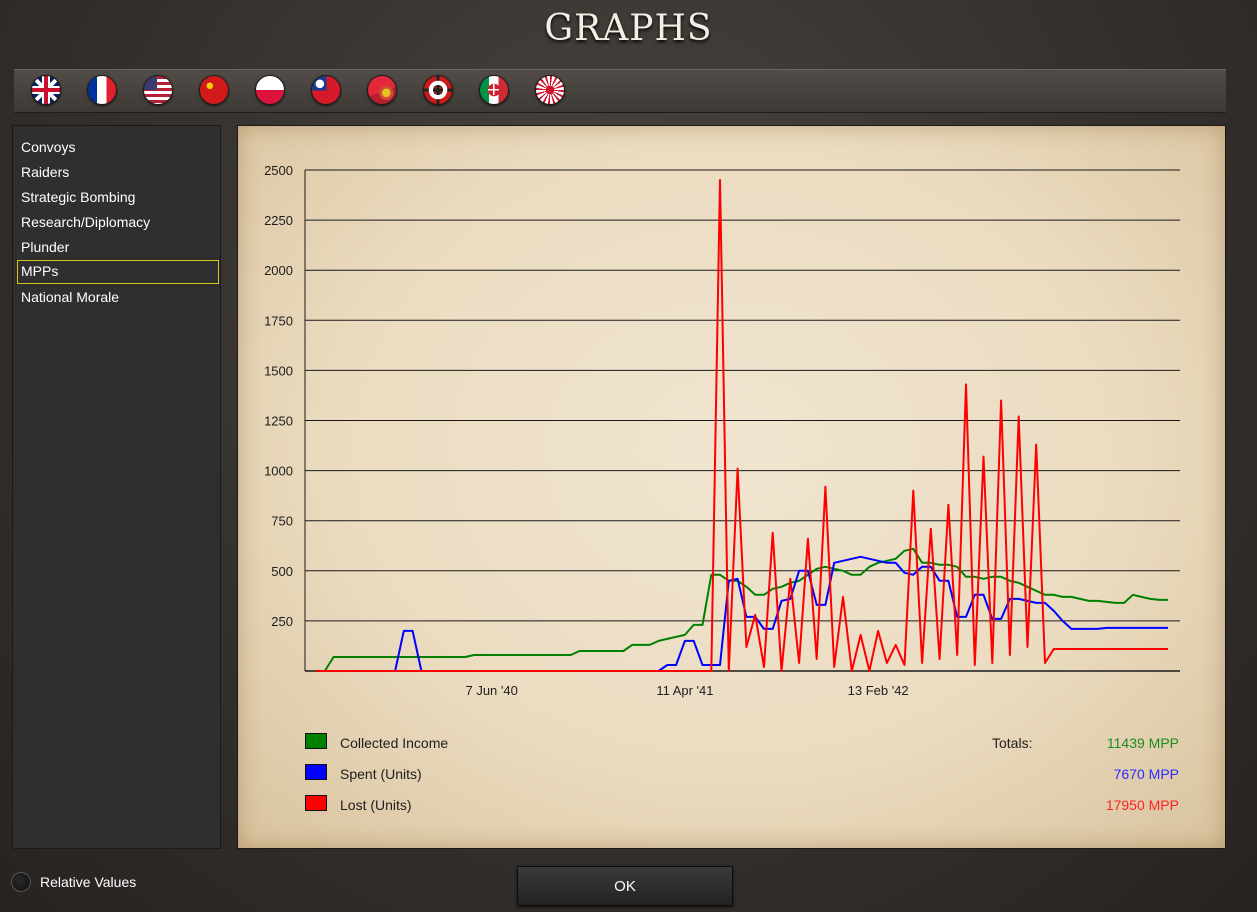 This screenshot has width=1257, height=912. I want to click on italy-flag-icon, so click(494, 90).